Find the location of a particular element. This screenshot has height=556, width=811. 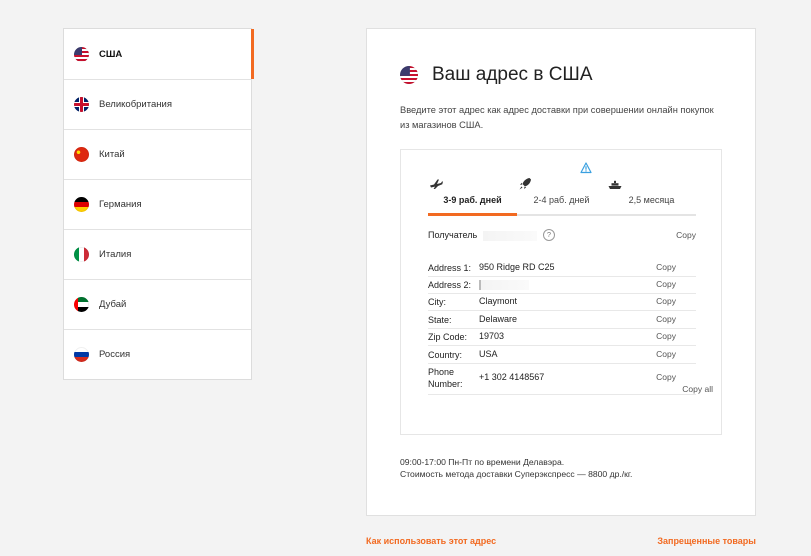

recipient-row: Получатель ? Copy is located at coordinates (562, 236).